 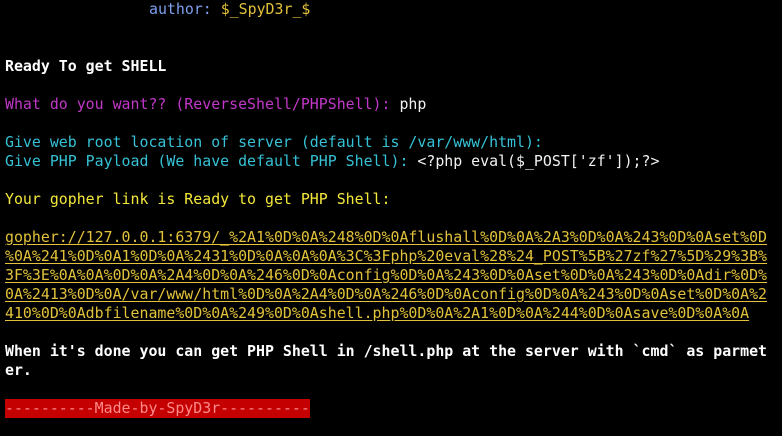 I want to click on author-label: author:, so click(x=180, y=9).